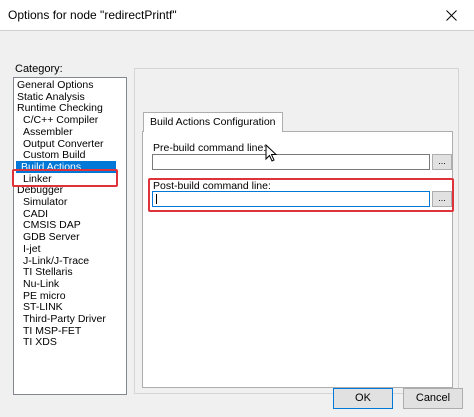 The image size is (474, 417). What do you see at coordinates (38, 307) in the screenshot?
I see `category-item: ST-LINK` at bounding box center [38, 307].